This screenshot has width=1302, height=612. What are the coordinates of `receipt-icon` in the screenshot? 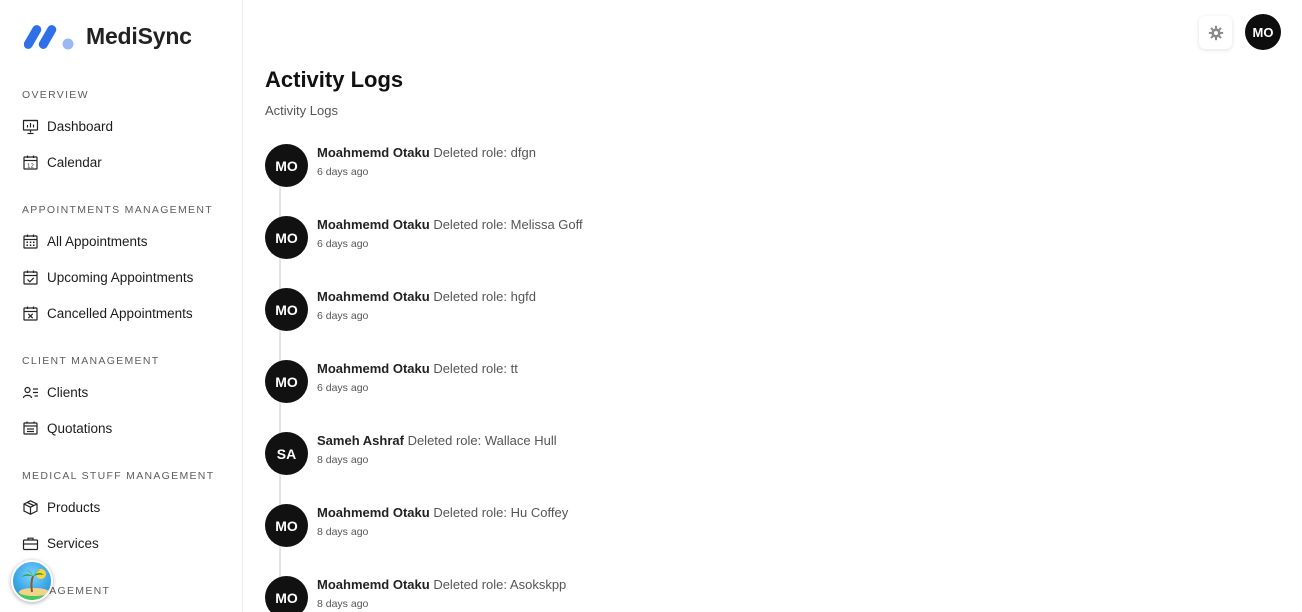 It's located at (30, 428).